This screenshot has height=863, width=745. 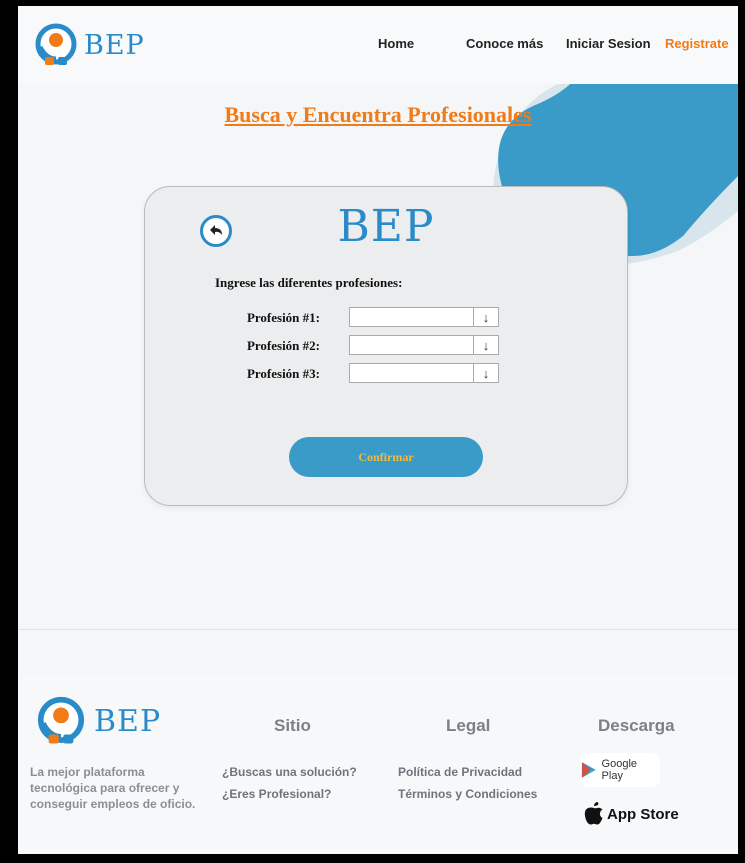 I want to click on app-store-badge: App Store, so click(x=631, y=814).